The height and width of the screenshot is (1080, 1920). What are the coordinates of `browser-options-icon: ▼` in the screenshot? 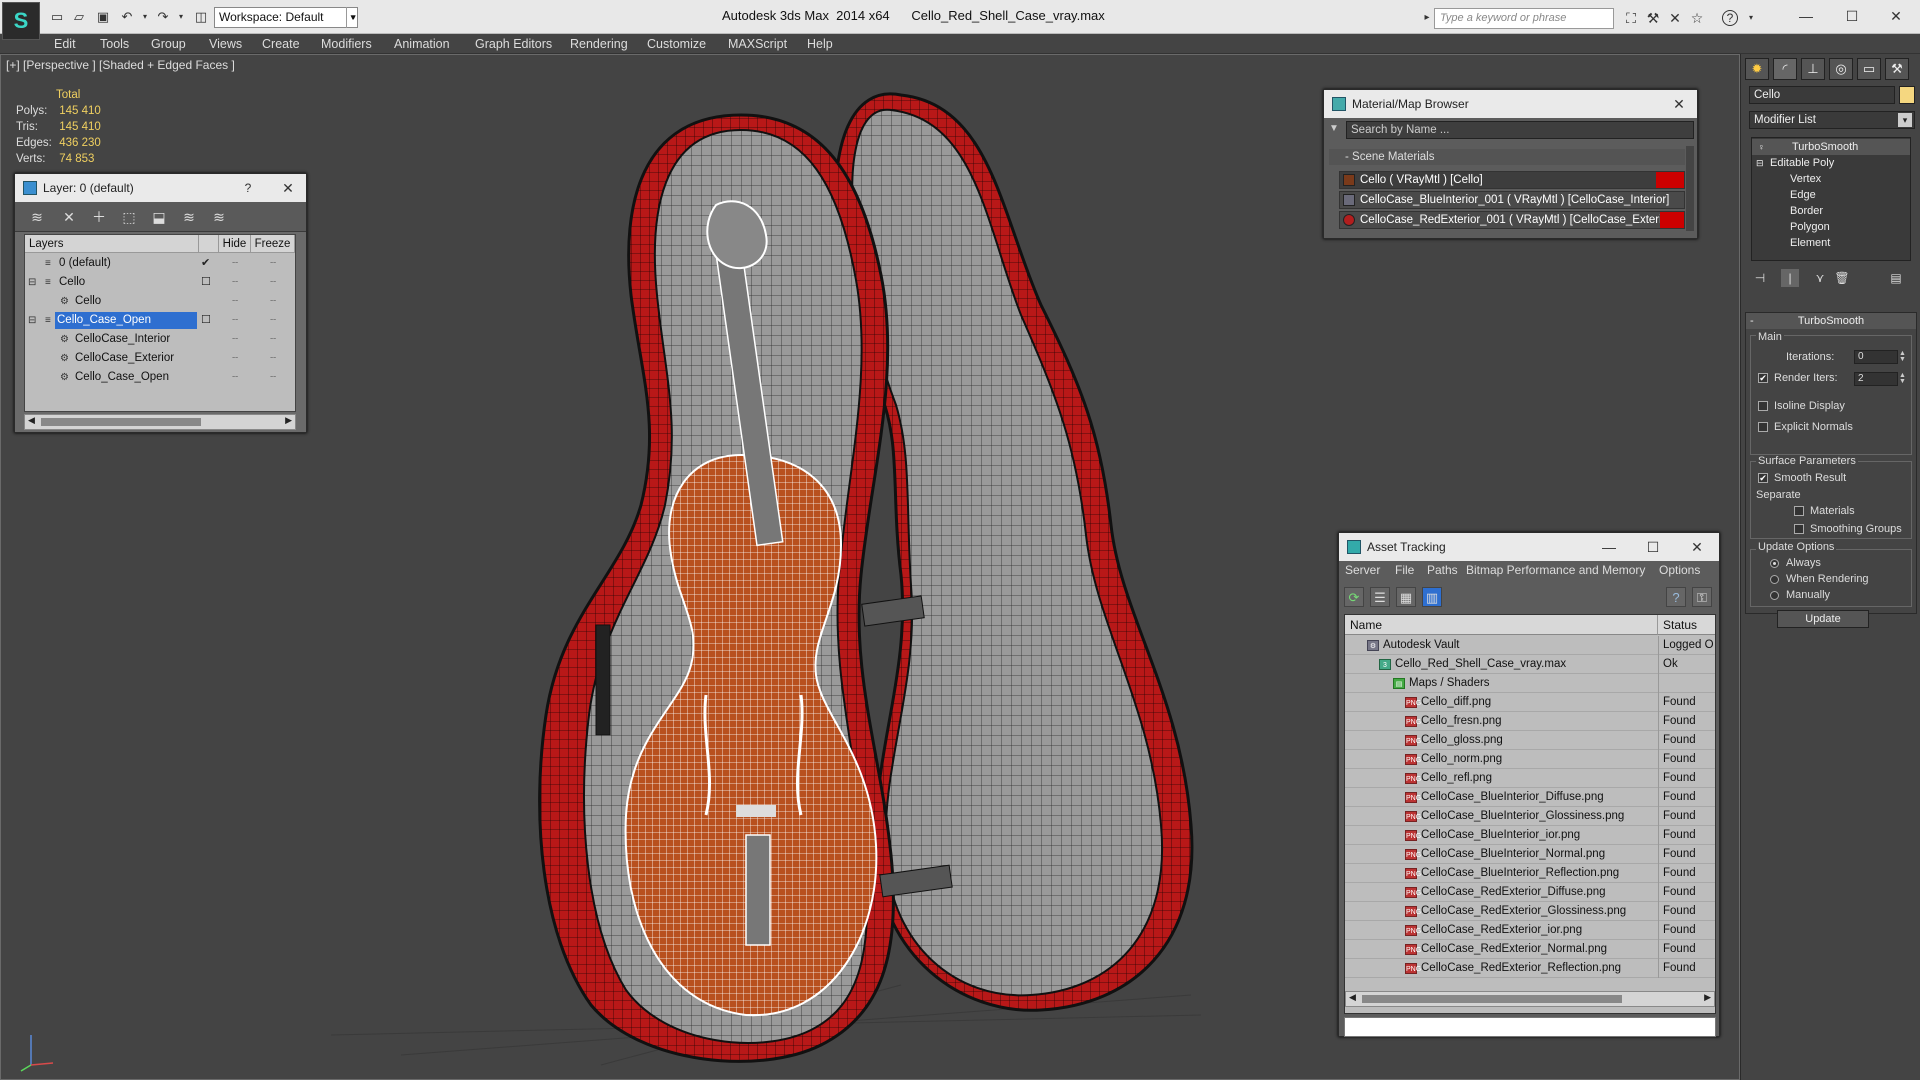 It's located at (1334, 128).